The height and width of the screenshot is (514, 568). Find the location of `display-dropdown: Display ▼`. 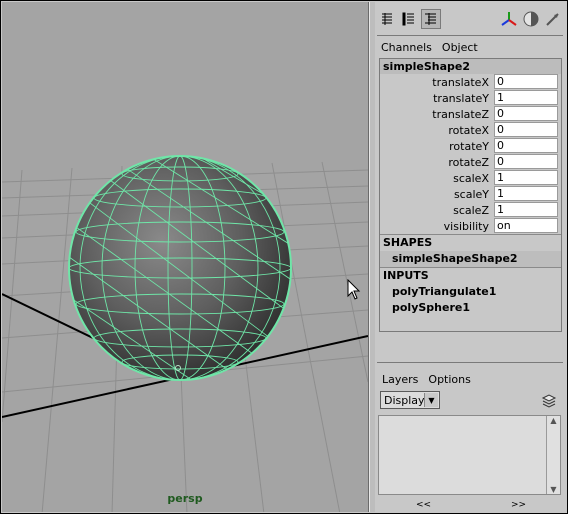

display-dropdown: Display ▼ is located at coordinates (410, 400).